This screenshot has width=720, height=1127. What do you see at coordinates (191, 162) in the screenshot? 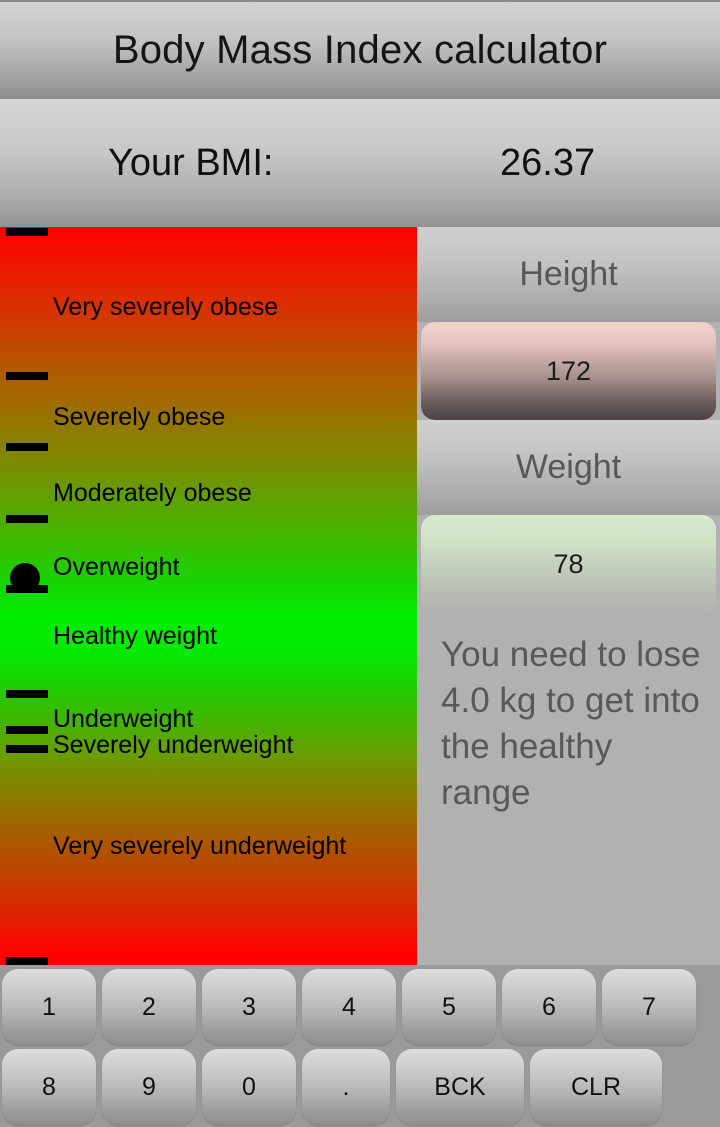
I see `bmi-label: Your BMI:` at bounding box center [191, 162].